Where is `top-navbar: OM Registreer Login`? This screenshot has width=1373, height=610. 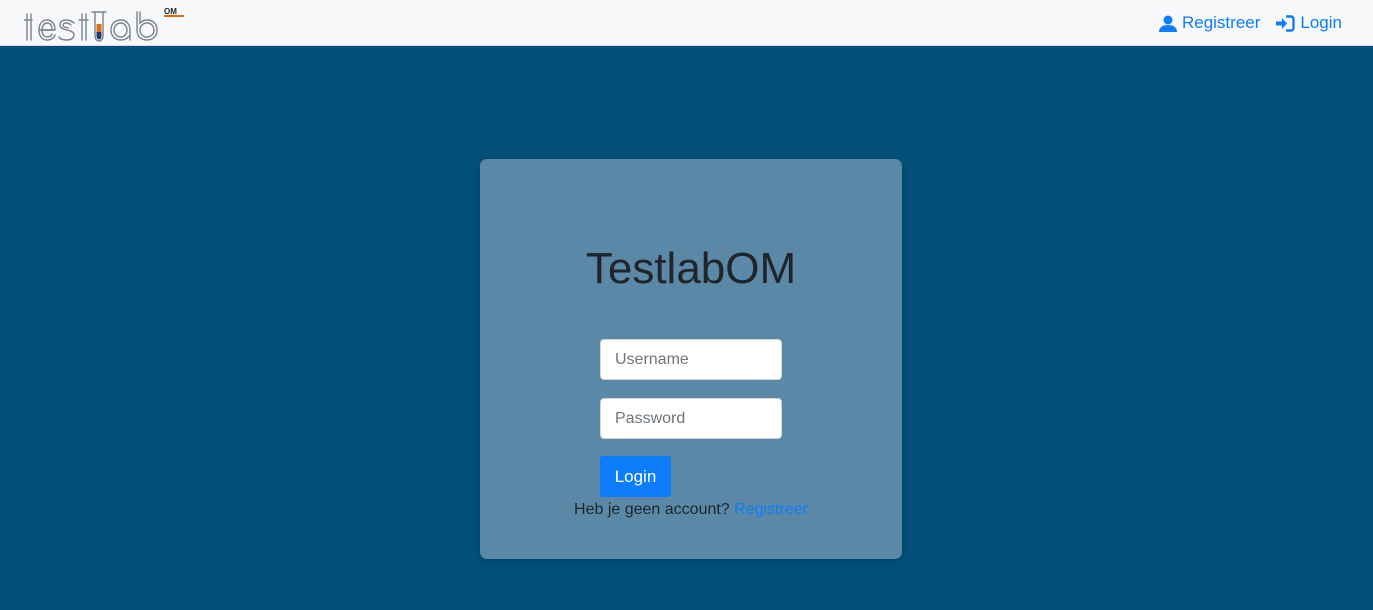 top-navbar: OM Registreer Login is located at coordinates (686, 23).